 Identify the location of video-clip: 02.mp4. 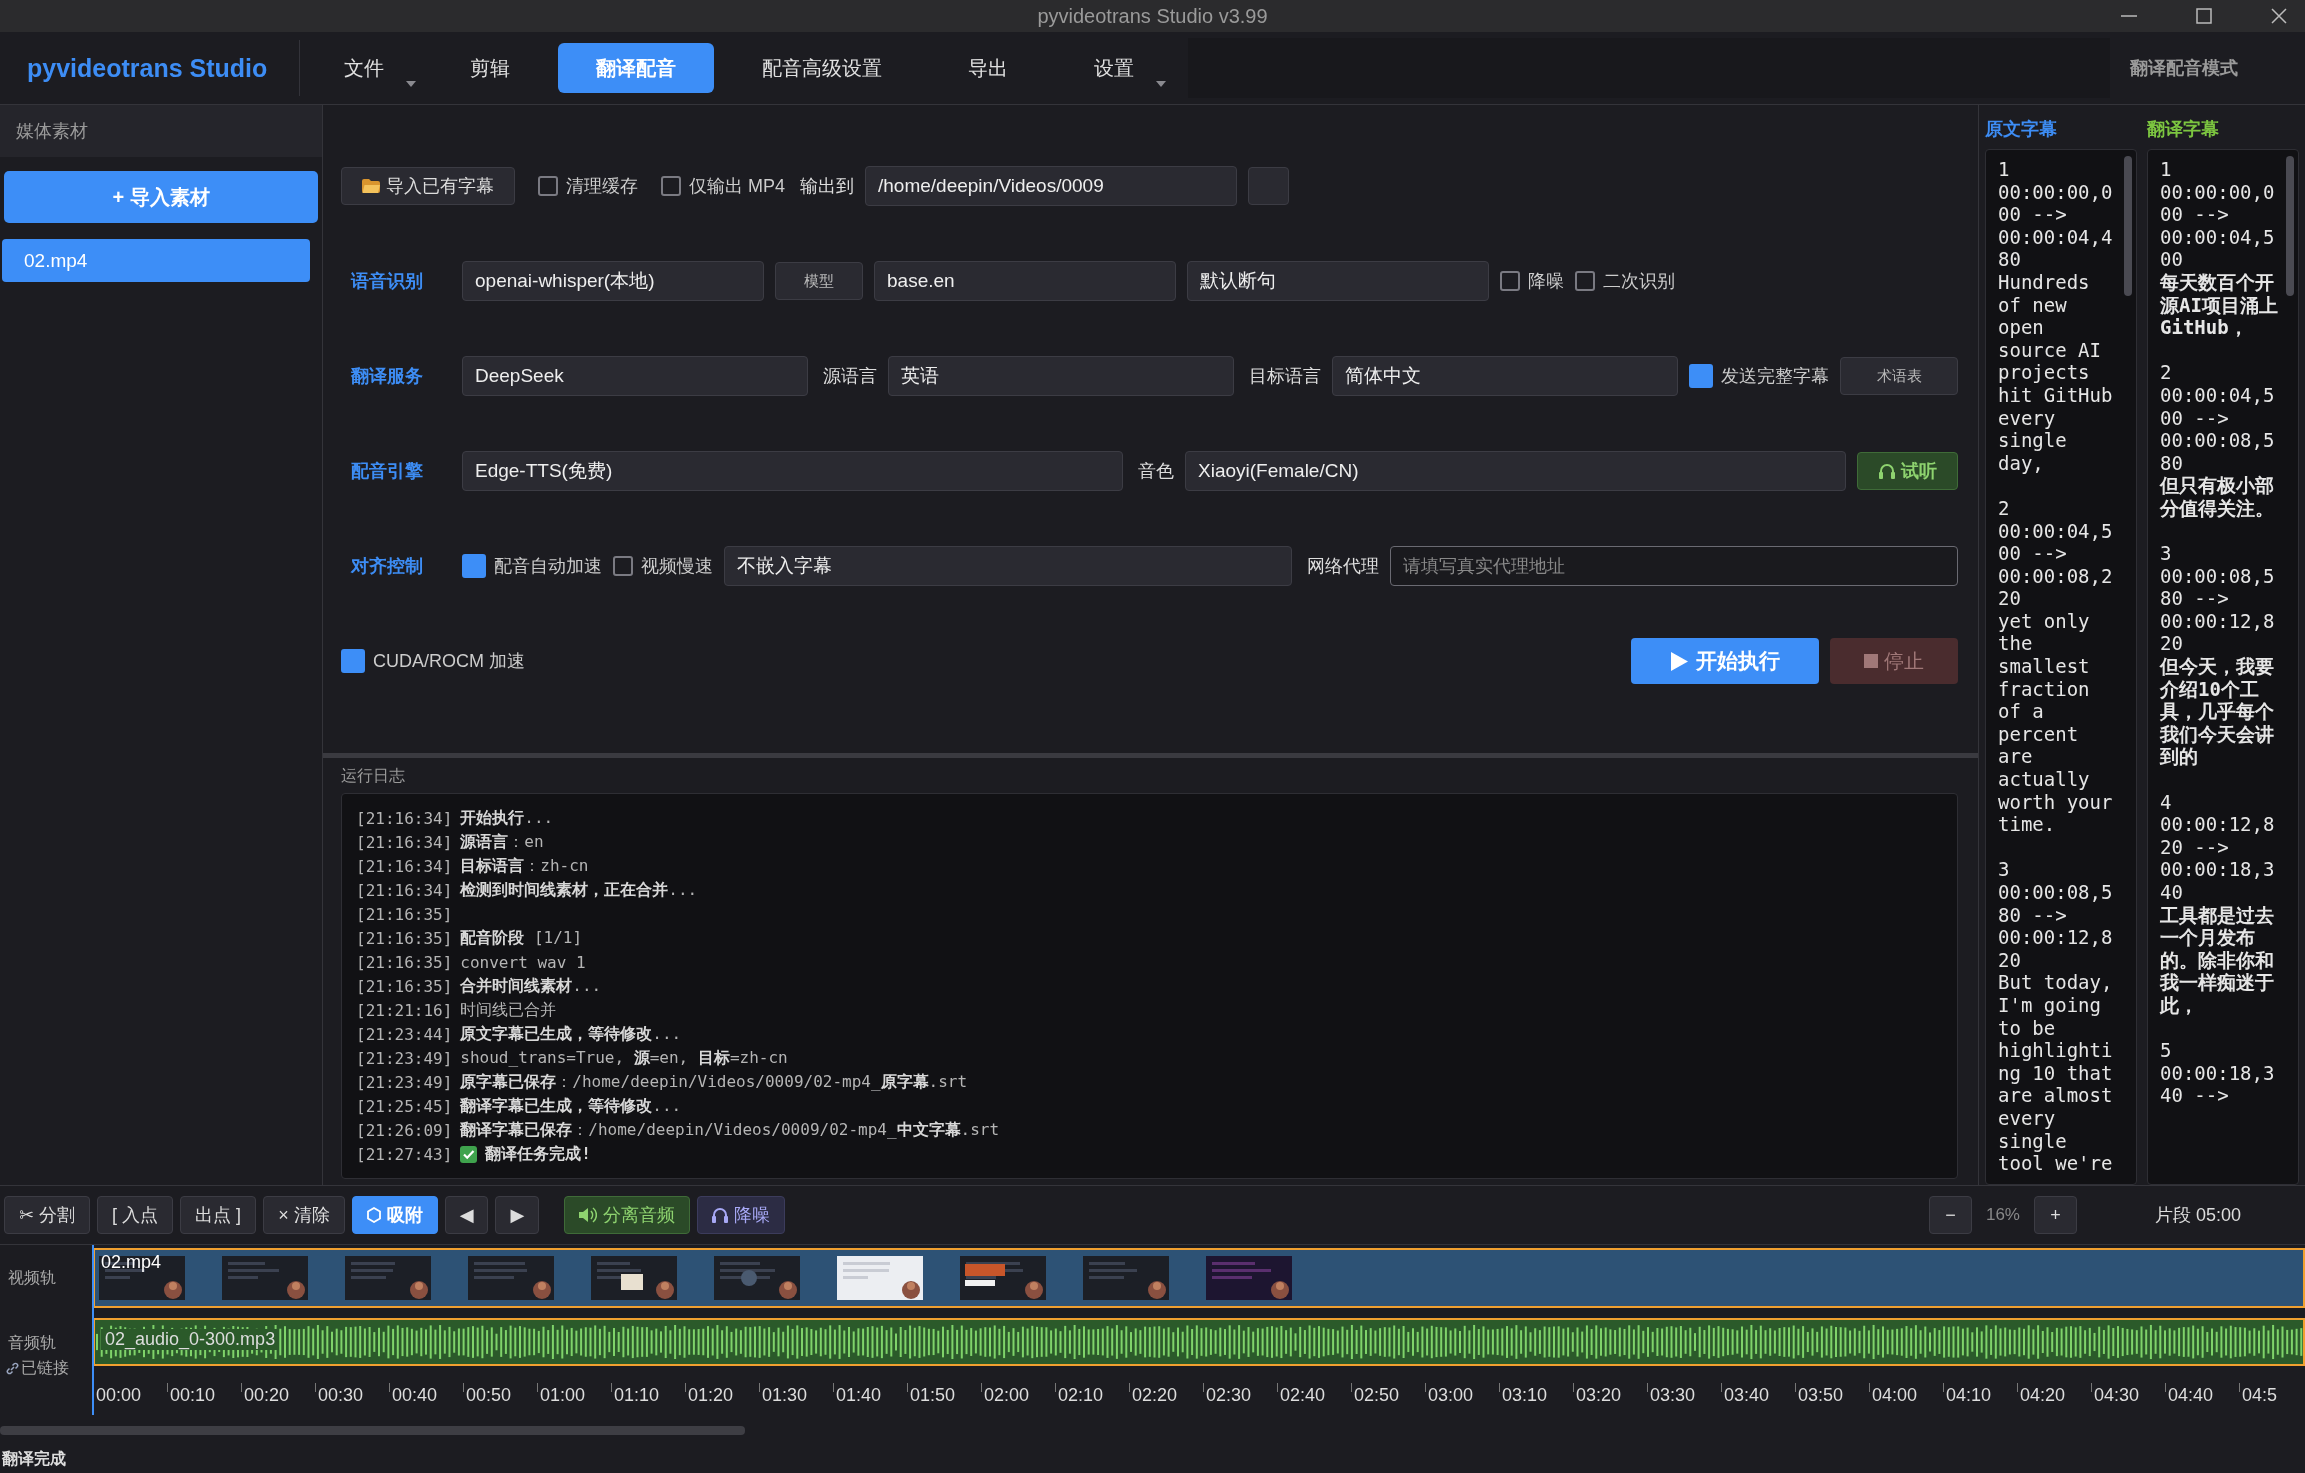
(1199, 1278).